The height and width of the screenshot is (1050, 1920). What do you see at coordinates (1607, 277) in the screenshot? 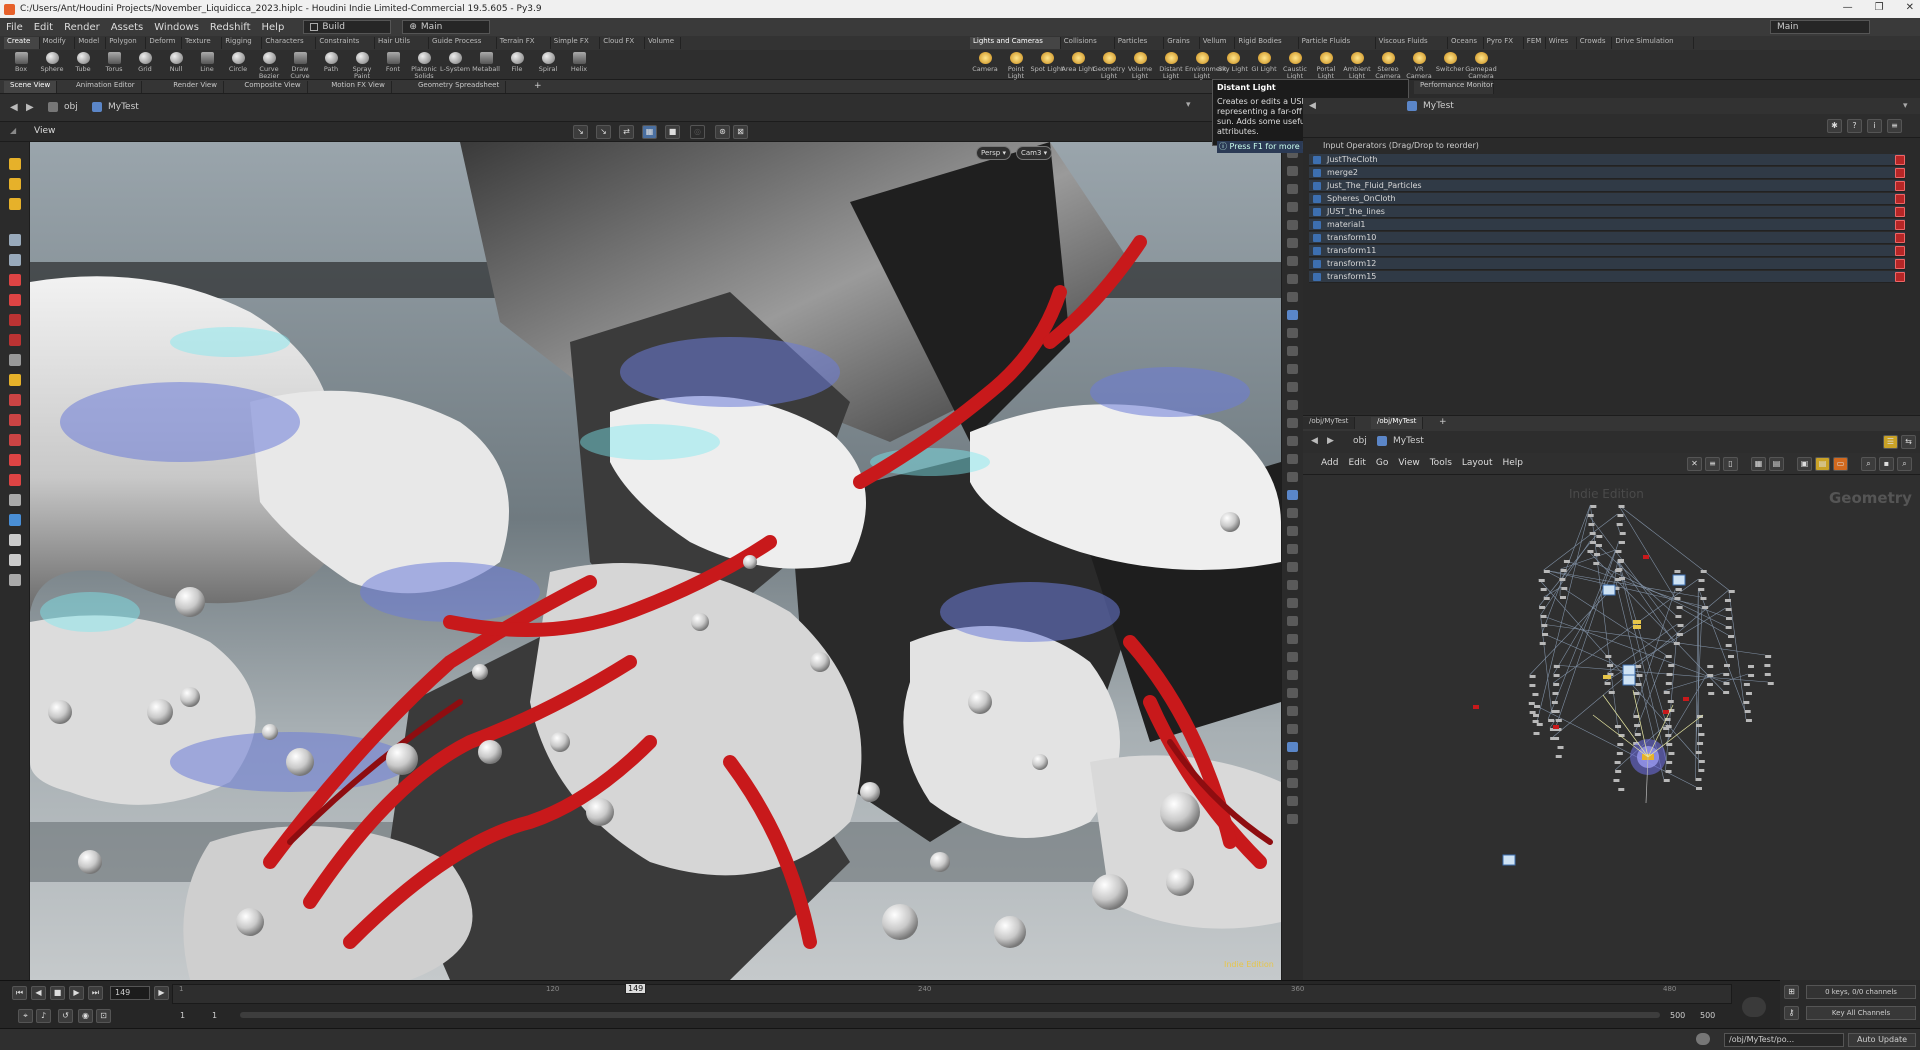
I see `input-operator-row: transform15` at bounding box center [1607, 277].